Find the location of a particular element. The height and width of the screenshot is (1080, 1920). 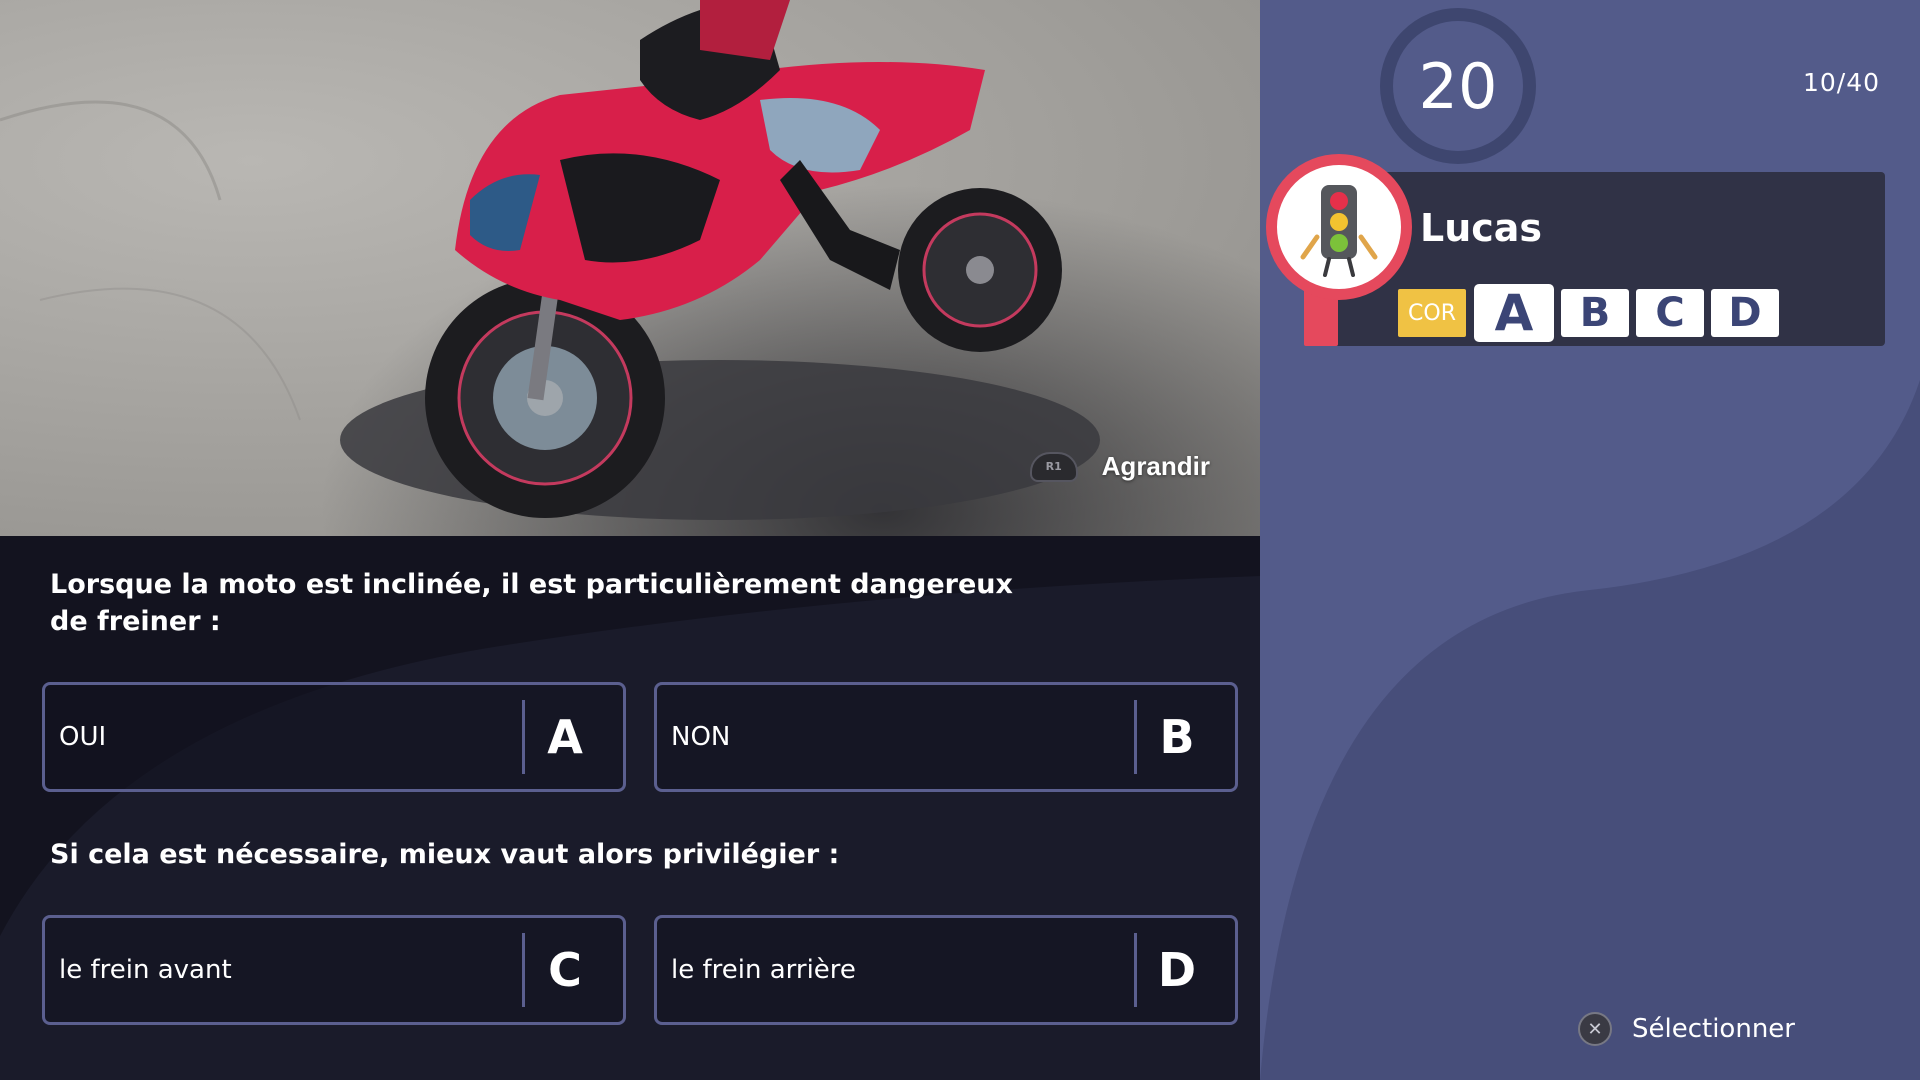

select-hint: ✕ Sélectionner is located at coordinates (1686, 1029).